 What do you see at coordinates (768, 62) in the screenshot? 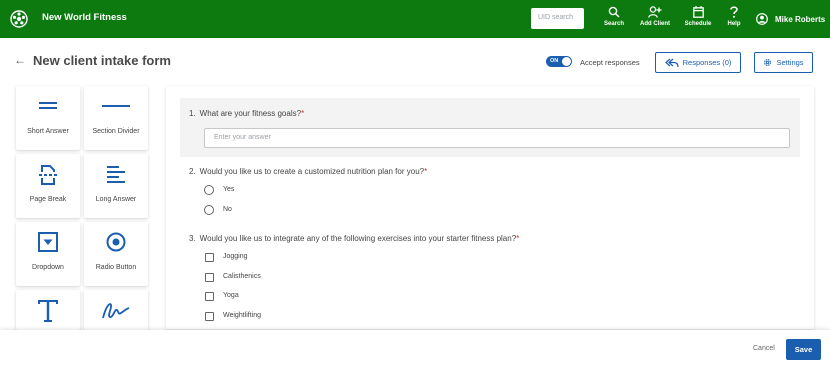
I see `gear-icon` at bounding box center [768, 62].